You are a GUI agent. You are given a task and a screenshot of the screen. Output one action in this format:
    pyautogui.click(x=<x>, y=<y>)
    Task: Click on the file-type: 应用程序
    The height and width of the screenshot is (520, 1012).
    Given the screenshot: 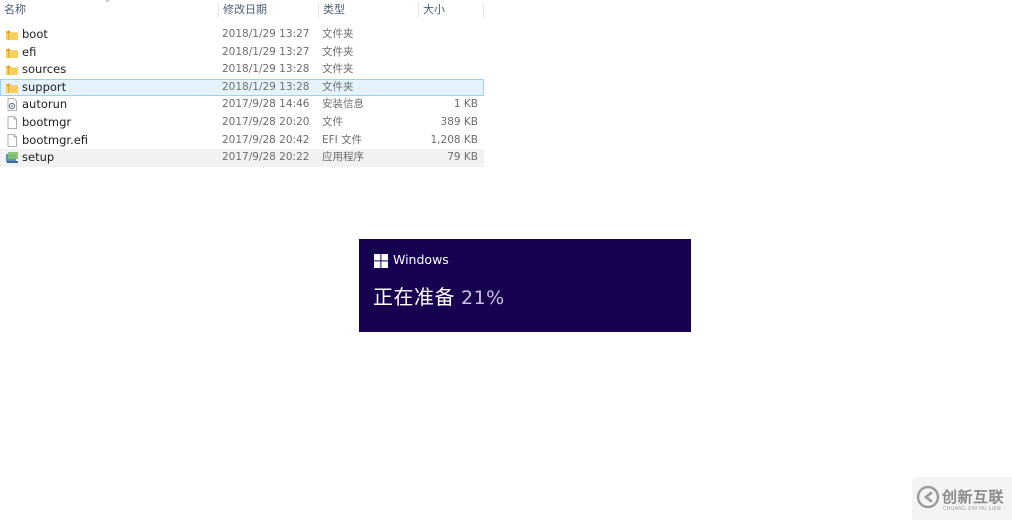 What is the action you would take?
    pyautogui.click(x=343, y=157)
    